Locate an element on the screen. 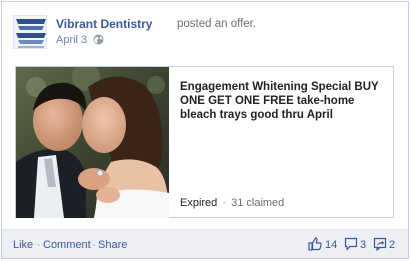 This screenshot has width=411, height=261. share-link: Share is located at coordinates (112, 245).